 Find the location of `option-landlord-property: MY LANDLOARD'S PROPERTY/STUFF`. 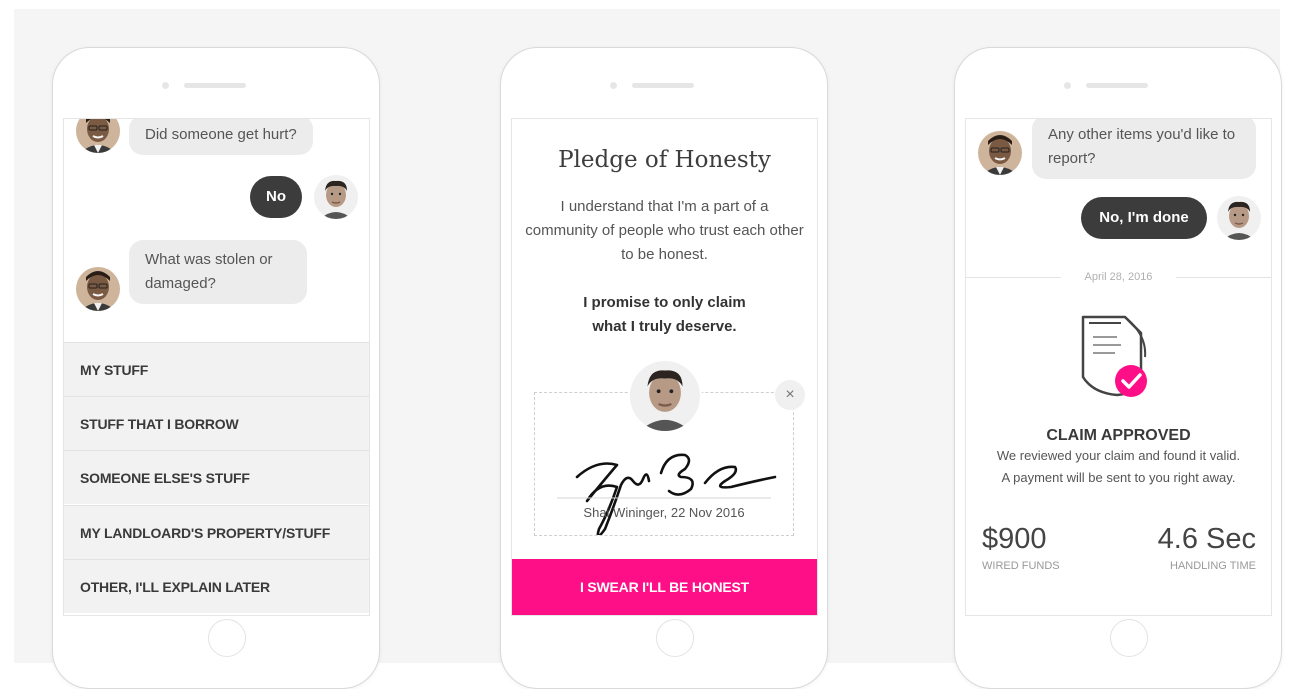

option-landlord-property: MY LANDLOARD'S PROPERTY/STUFF is located at coordinates (216, 532).